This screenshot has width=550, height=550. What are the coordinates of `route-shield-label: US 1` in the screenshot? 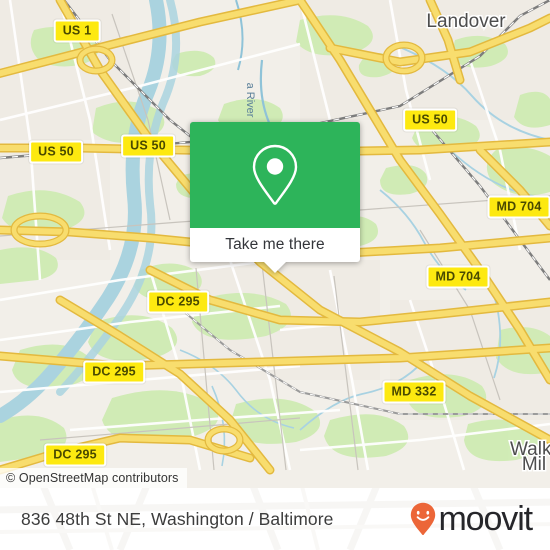 It's located at (77, 30).